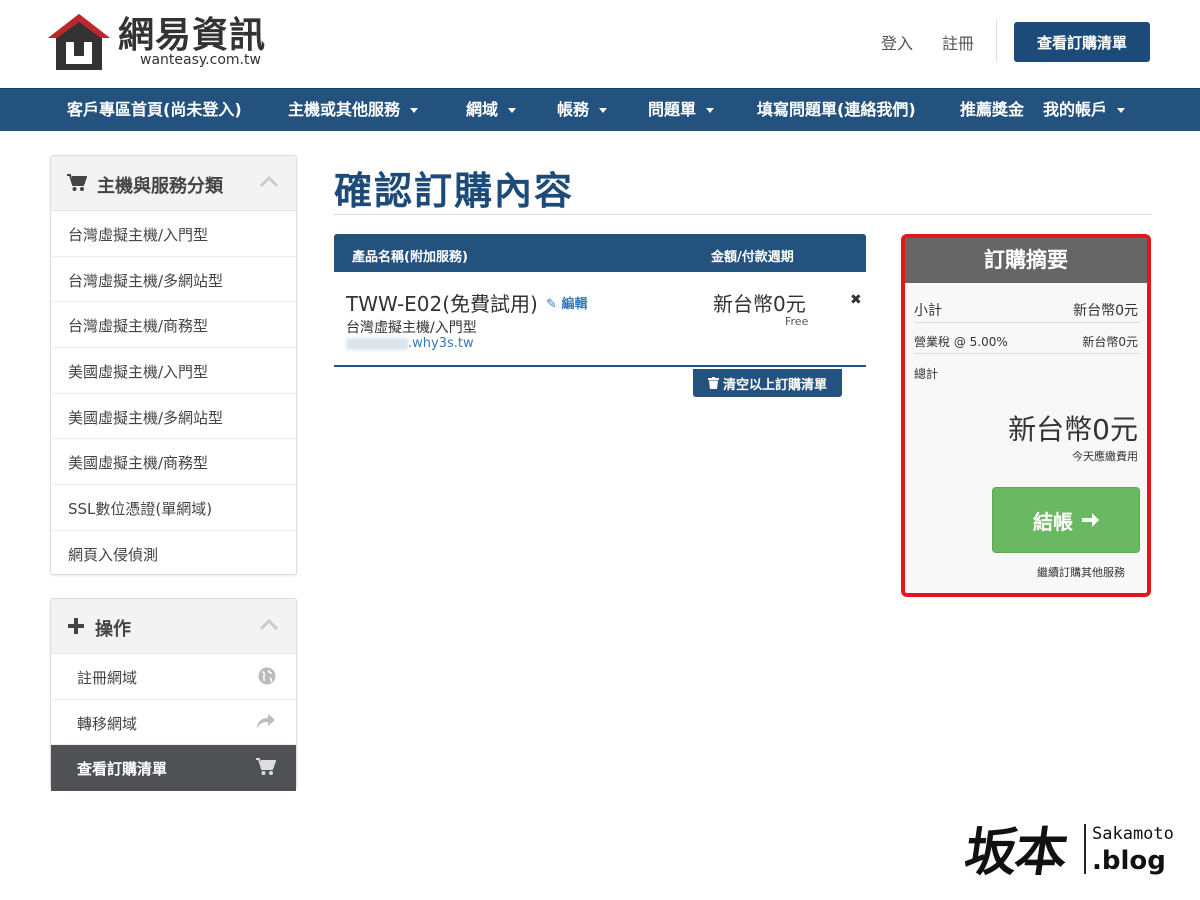  I want to click on nav-affiliates: 推薦獎金, so click(992, 110).